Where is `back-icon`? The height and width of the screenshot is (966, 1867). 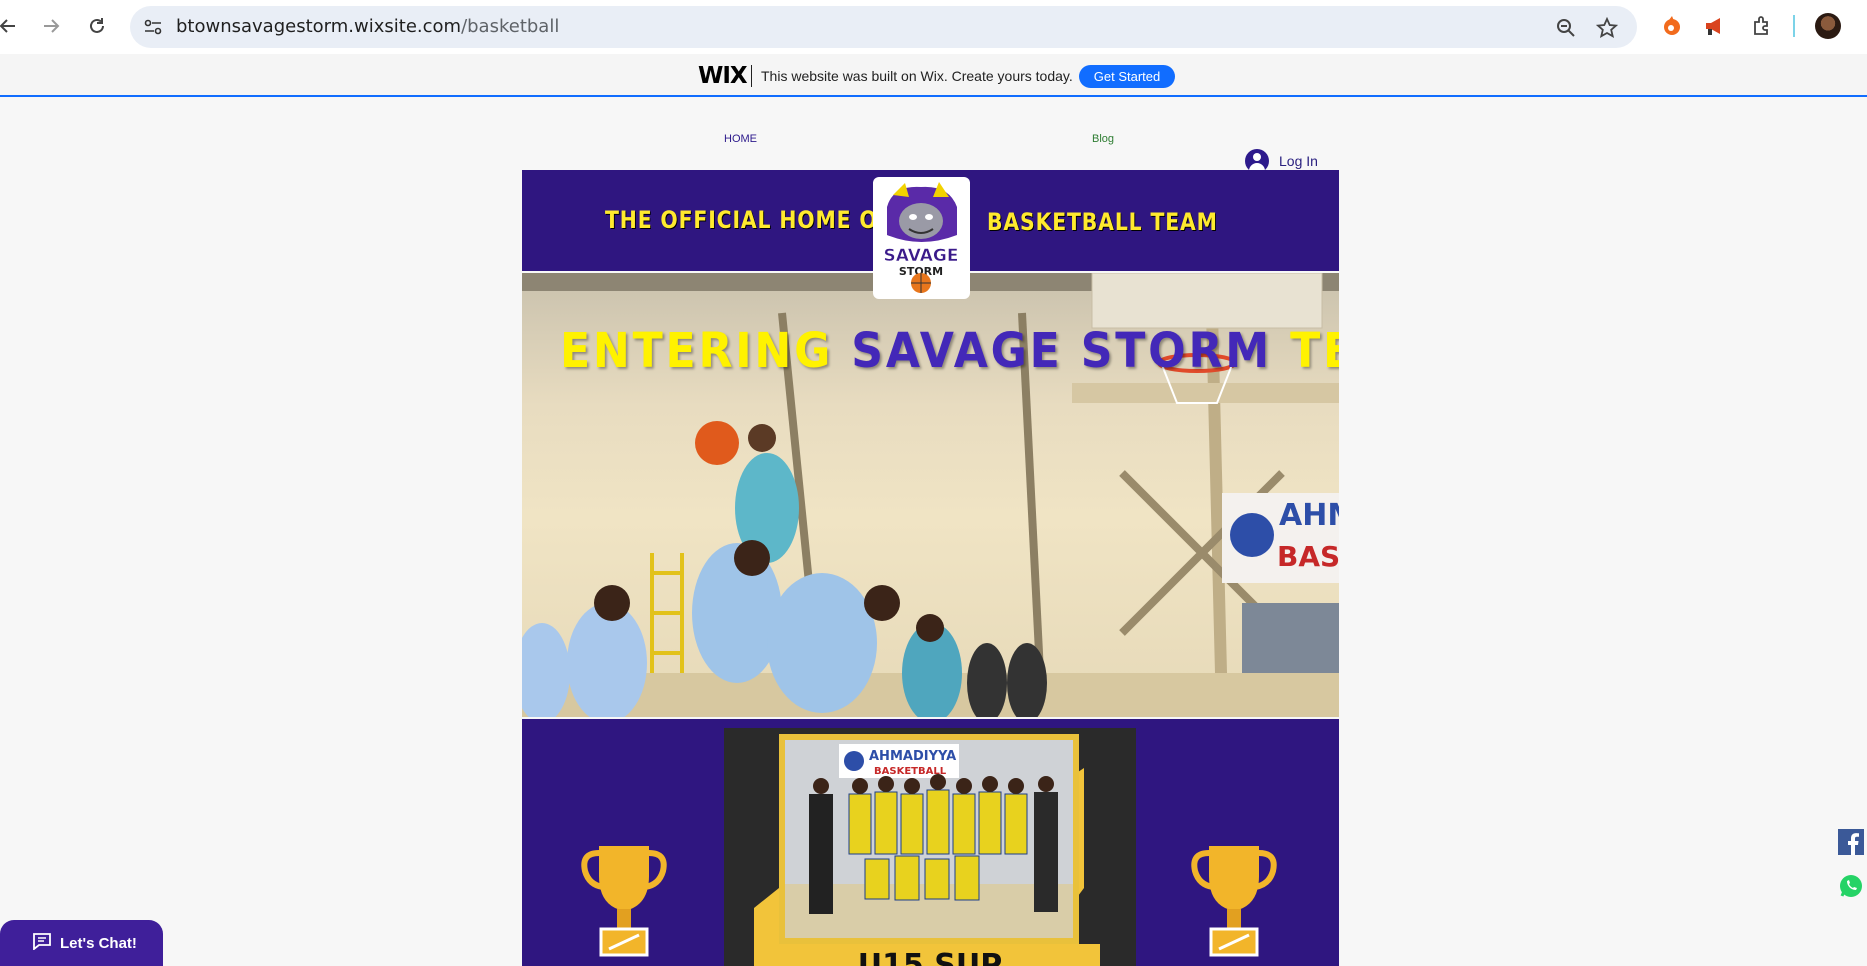 back-icon is located at coordinates (10, 26).